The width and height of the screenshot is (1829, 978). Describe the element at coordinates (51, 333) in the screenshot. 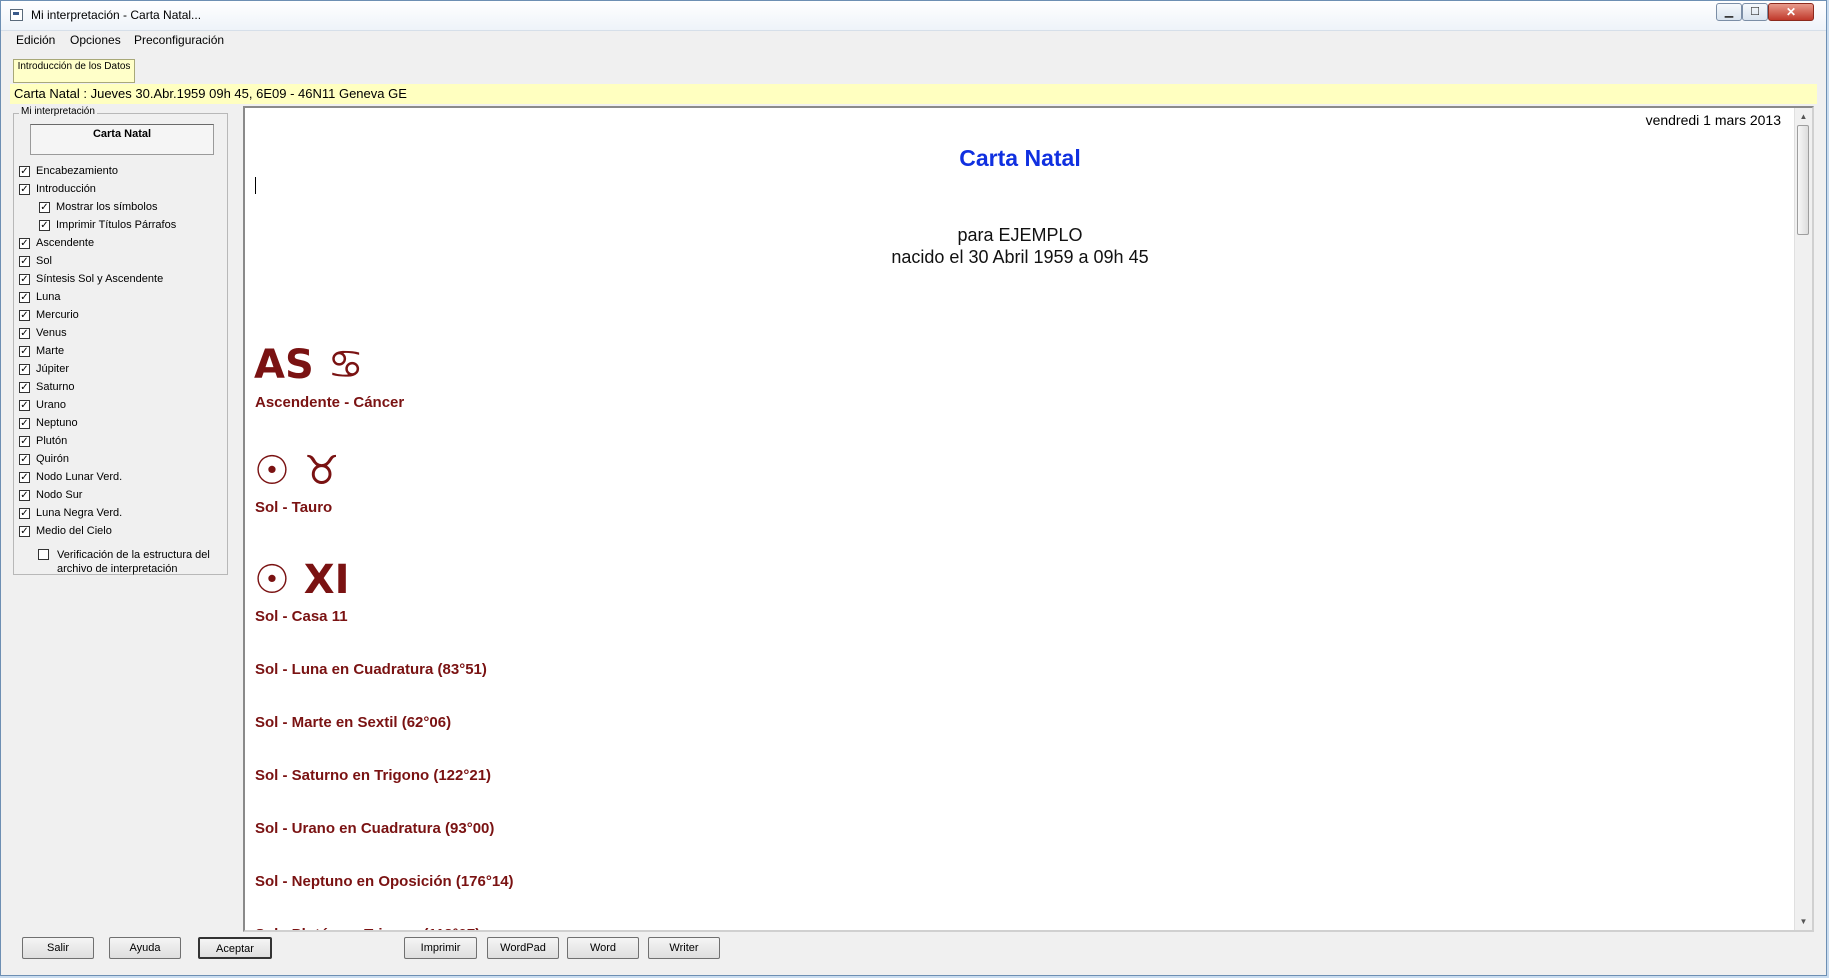

I see `option-label: Venus` at that location.